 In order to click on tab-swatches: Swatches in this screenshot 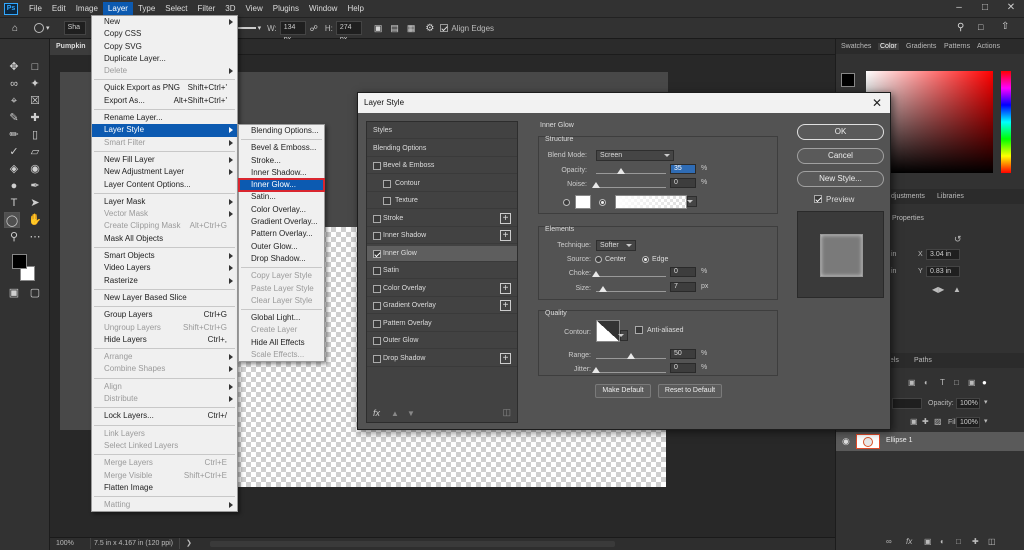, I will do `click(856, 46)`.